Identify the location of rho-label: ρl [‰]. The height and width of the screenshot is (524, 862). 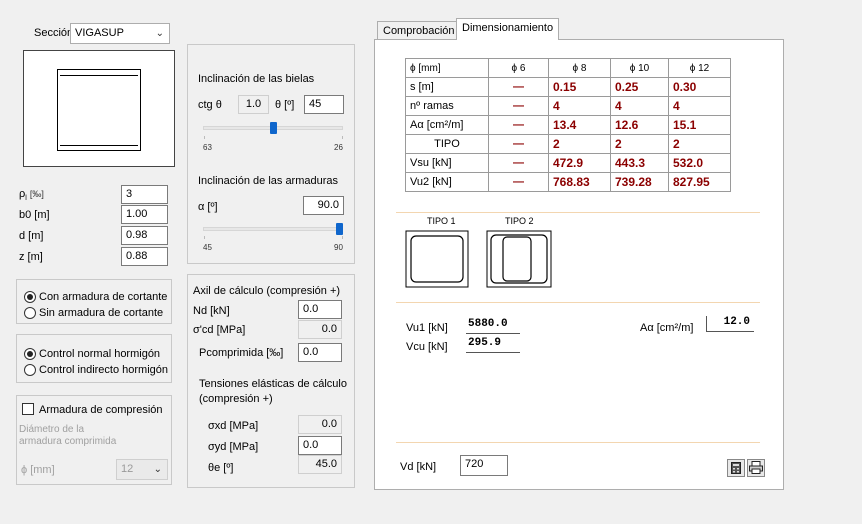
(31, 195).